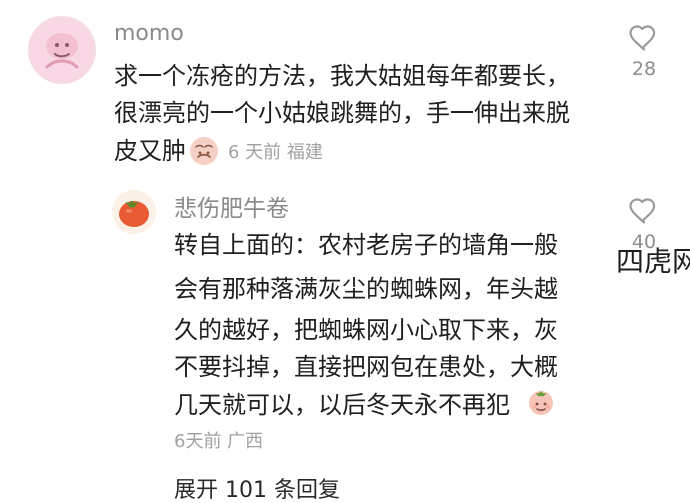 Image resolution: width=690 pixels, height=503 pixels. Describe the element at coordinates (644, 51) in the screenshot. I see `like-button: 28` at that location.